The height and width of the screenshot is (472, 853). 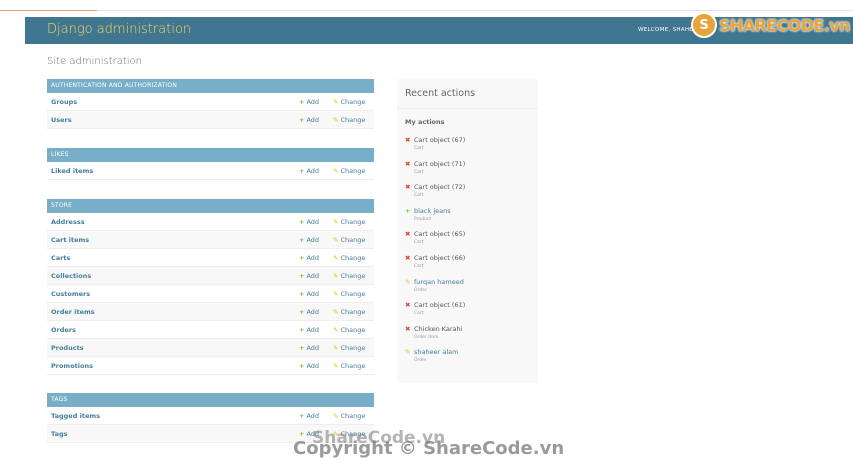 I want to click on model-link: Promotions, so click(x=72, y=366).